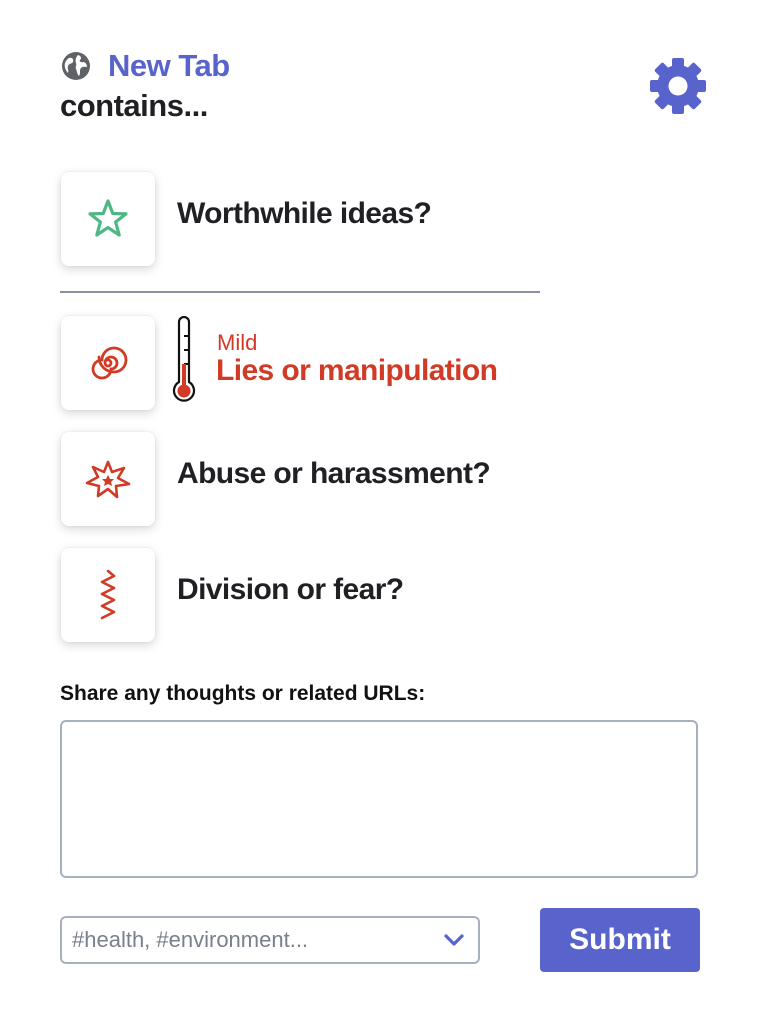 The width and height of the screenshot is (758, 1012). Describe the element at coordinates (678, 86) in the screenshot. I see `gear-icon` at that location.